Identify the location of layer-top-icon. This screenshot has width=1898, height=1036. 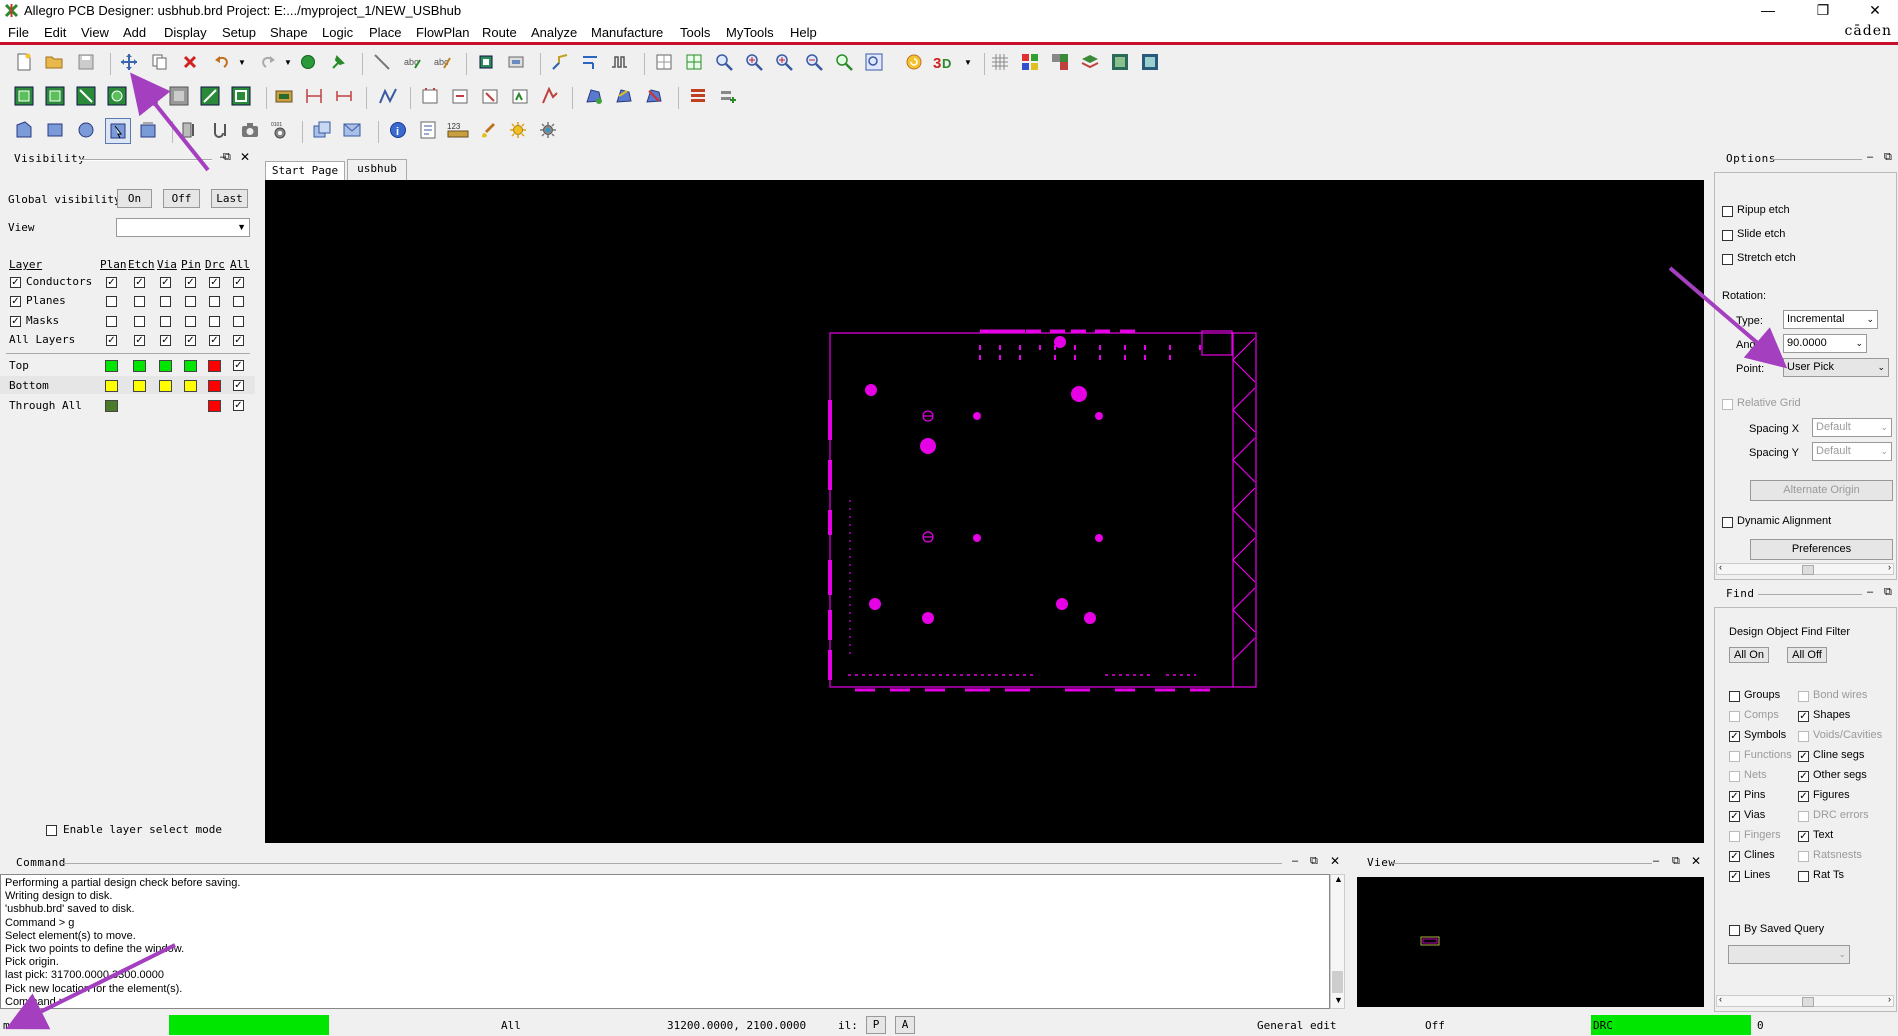
(24, 96).